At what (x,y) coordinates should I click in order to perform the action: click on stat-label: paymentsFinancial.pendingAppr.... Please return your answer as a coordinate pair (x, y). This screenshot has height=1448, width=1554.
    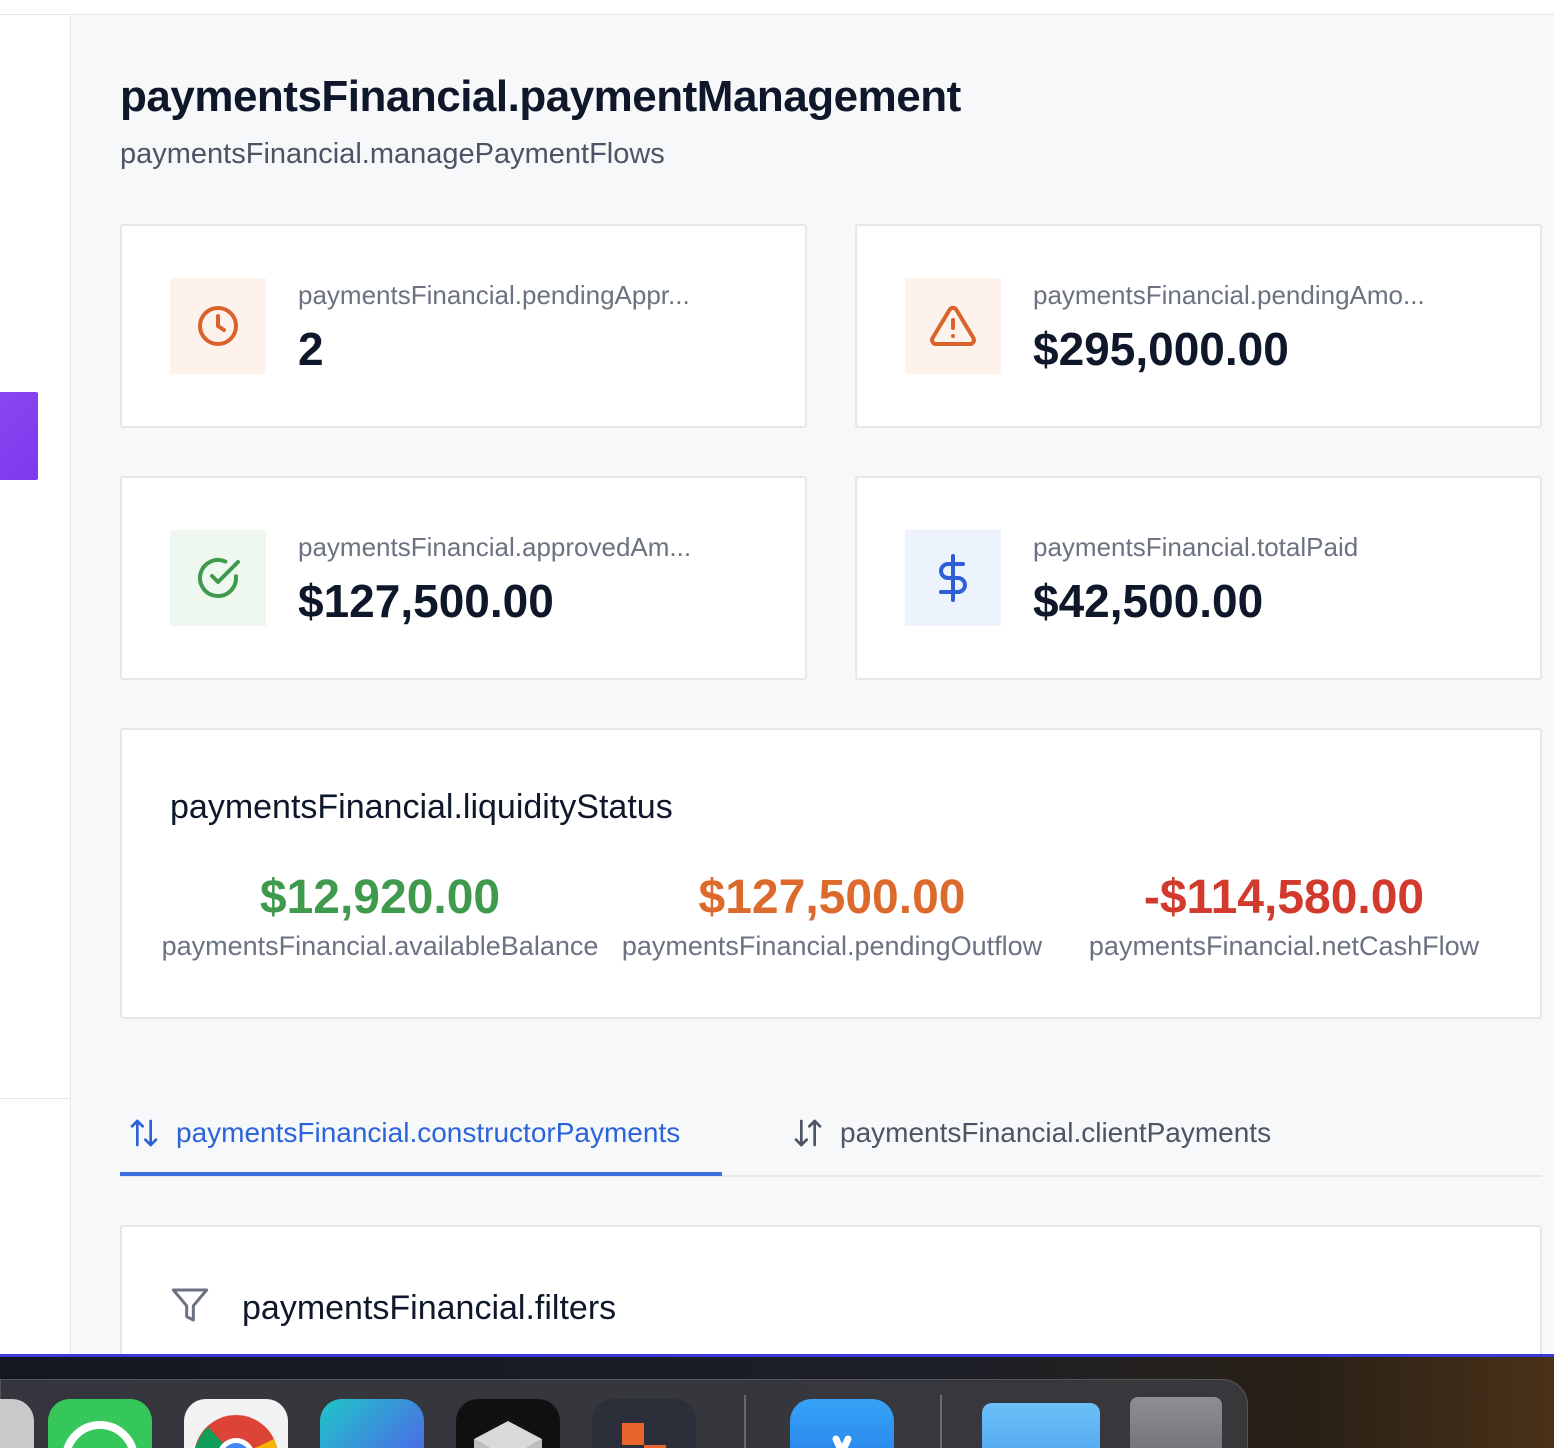
    Looking at the image, I should click on (494, 295).